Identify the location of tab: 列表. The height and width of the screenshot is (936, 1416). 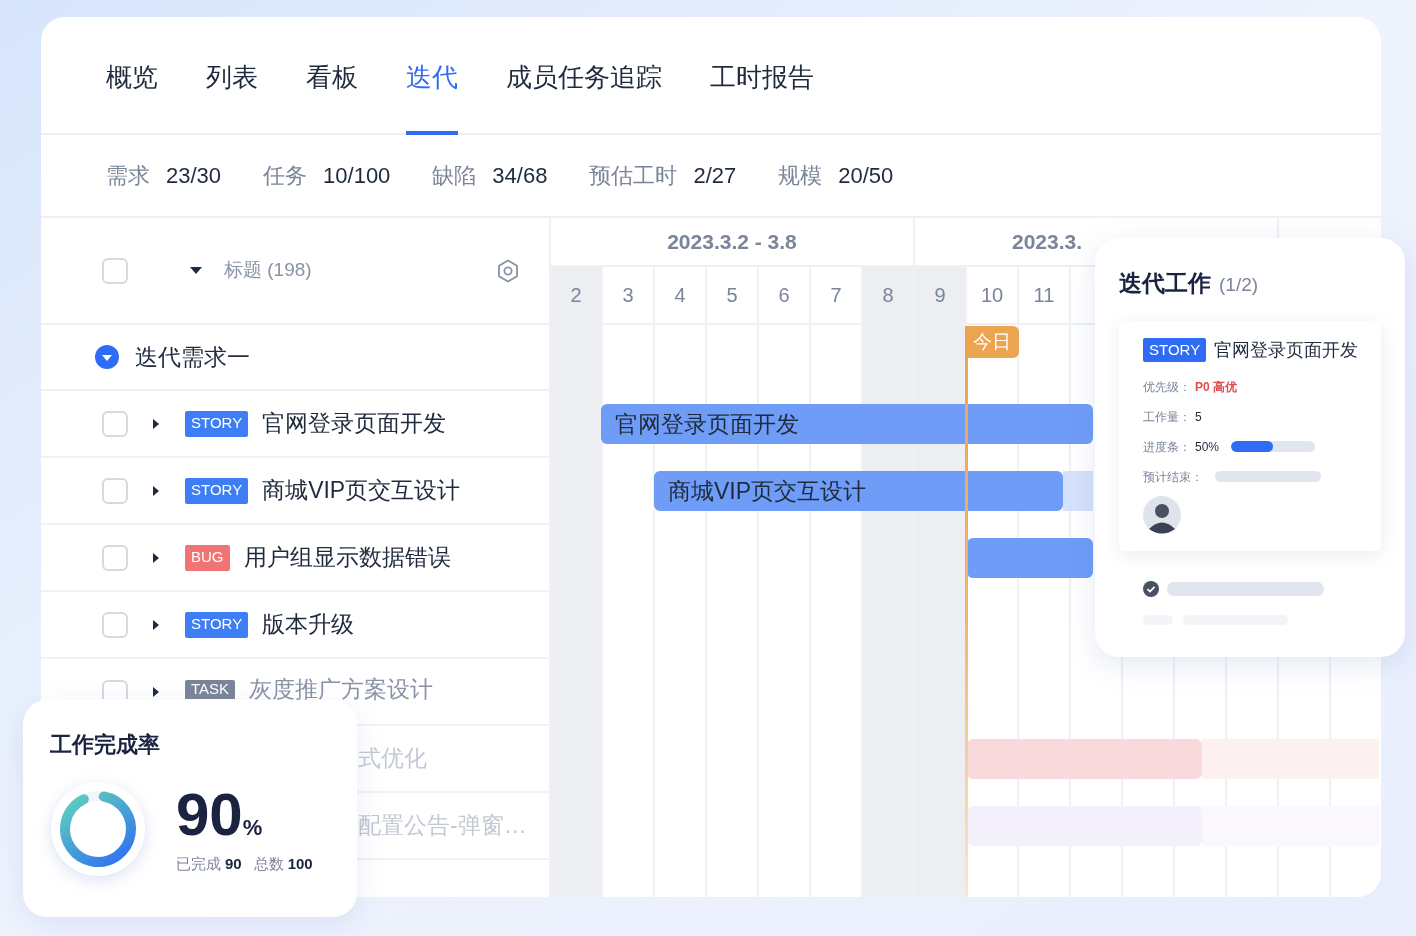
(232, 96).